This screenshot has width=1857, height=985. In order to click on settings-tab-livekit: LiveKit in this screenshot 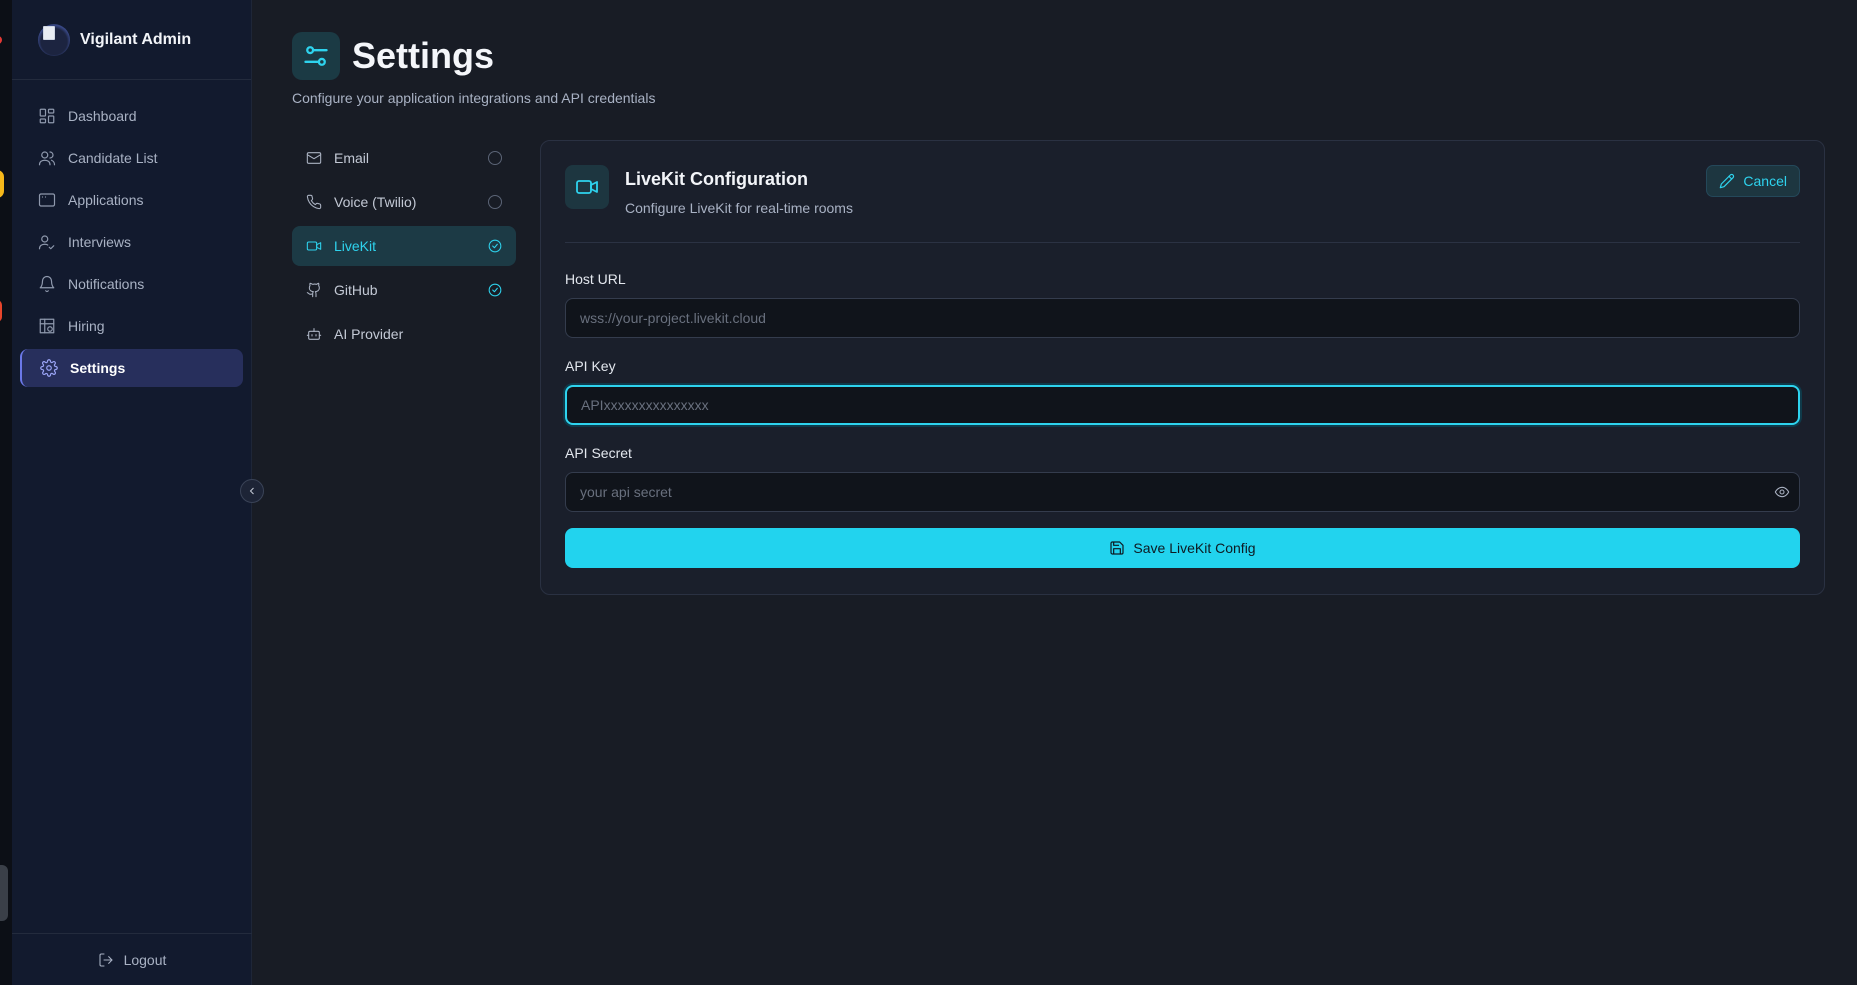, I will do `click(404, 246)`.